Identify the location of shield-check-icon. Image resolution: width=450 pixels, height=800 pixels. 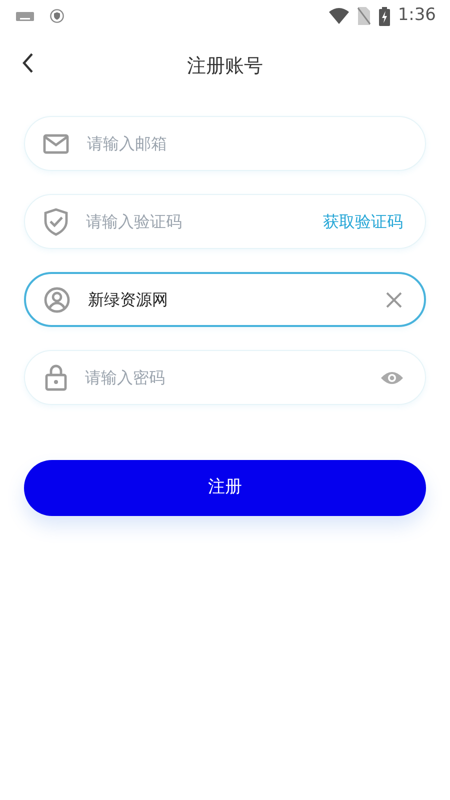
(56, 222).